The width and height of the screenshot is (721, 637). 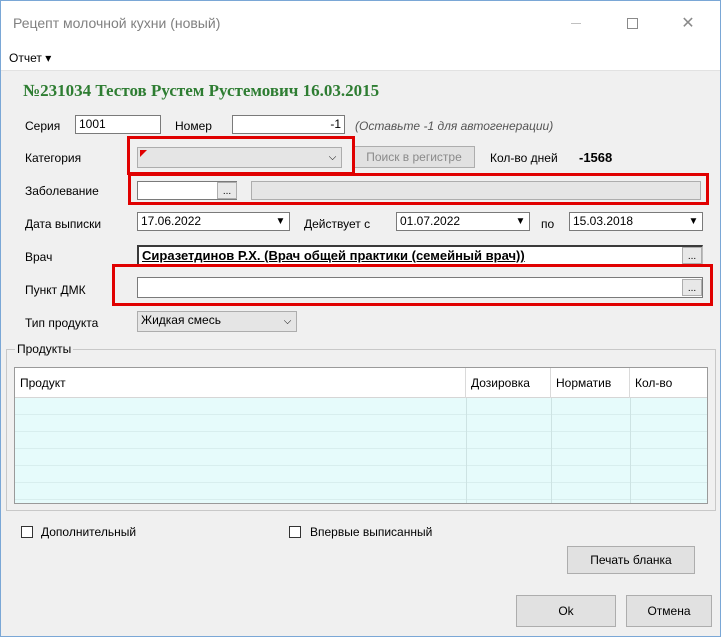 What do you see at coordinates (239, 157) in the screenshot?
I see `category-combo: ⌵` at bounding box center [239, 157].